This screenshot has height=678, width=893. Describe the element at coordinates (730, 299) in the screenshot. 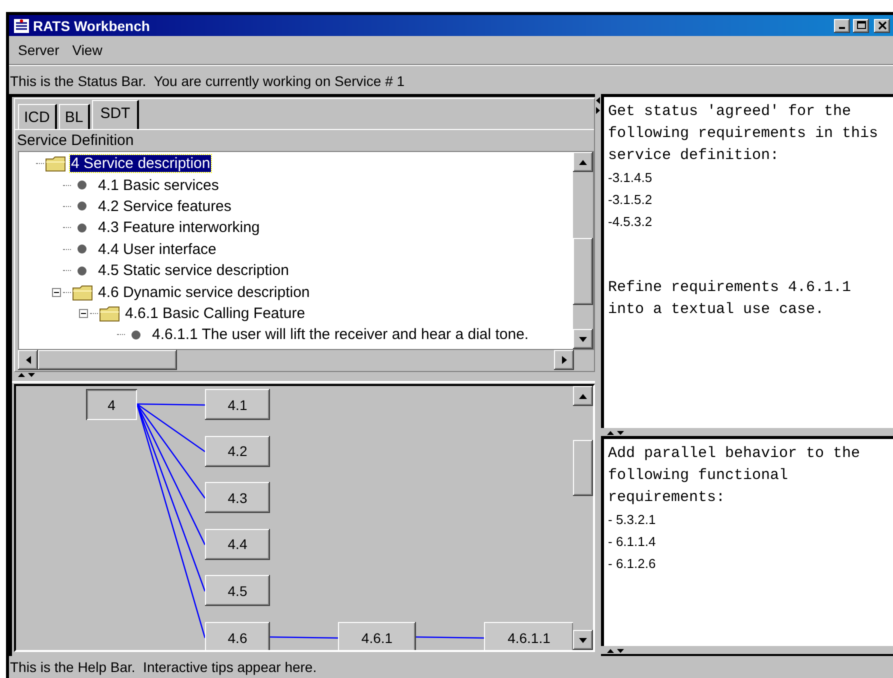

I see `task-text: Refine requirements 4.6.1.1 into a textual use case.` at that location.